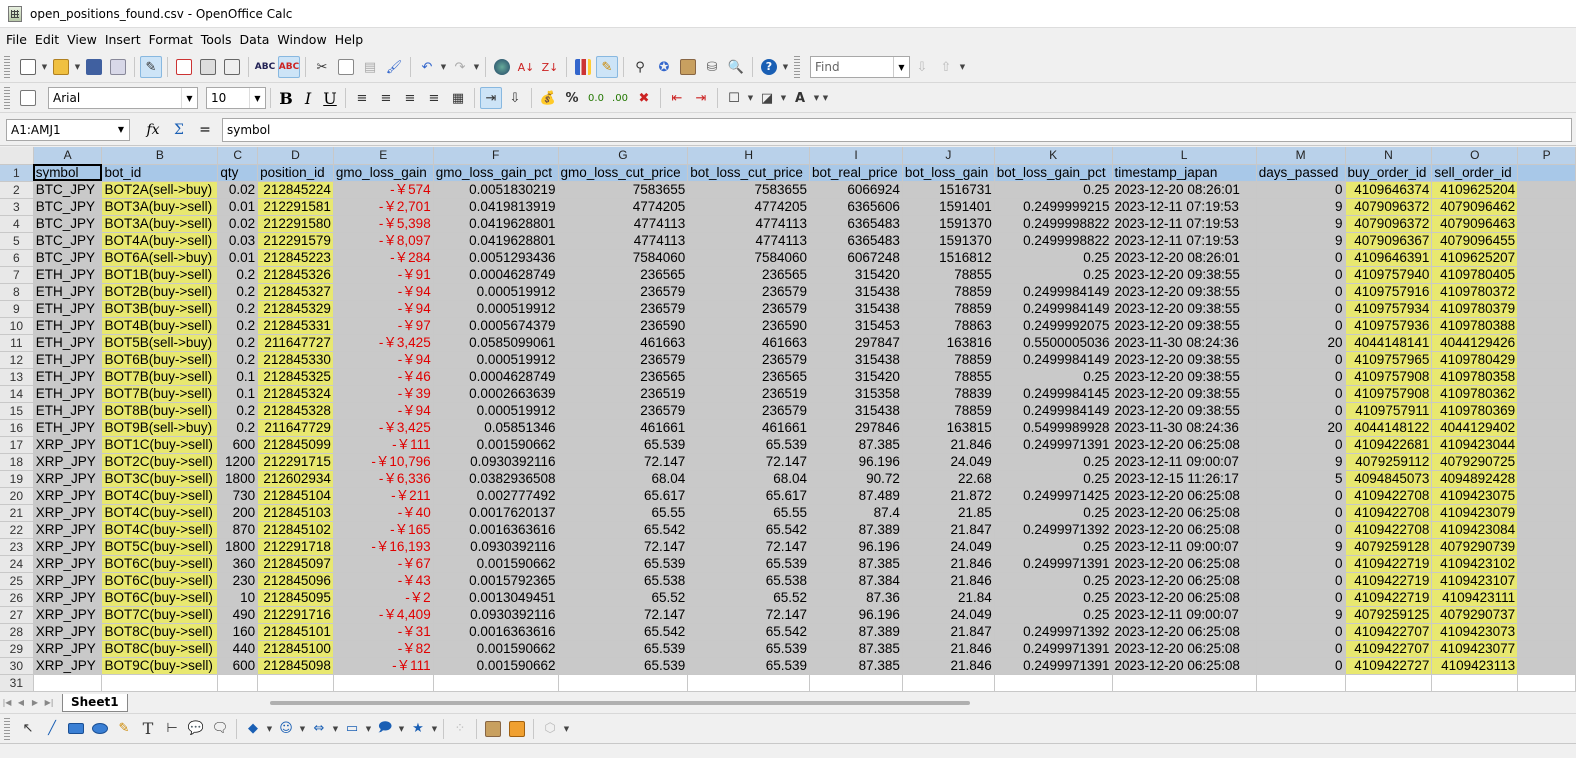 The height and width of the screenshot is (758, 1576). What do you see at coordinates (948, 632) in the screenshot?
I see `sheet-cell: 21.847` at bounding box center [948, 632].